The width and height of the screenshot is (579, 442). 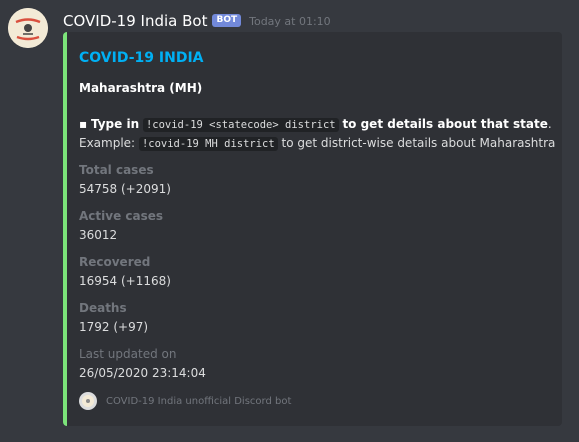 I want to click on field-last-updated-value: 26/05/2020 23:14:04, so click(x=142, y=373).